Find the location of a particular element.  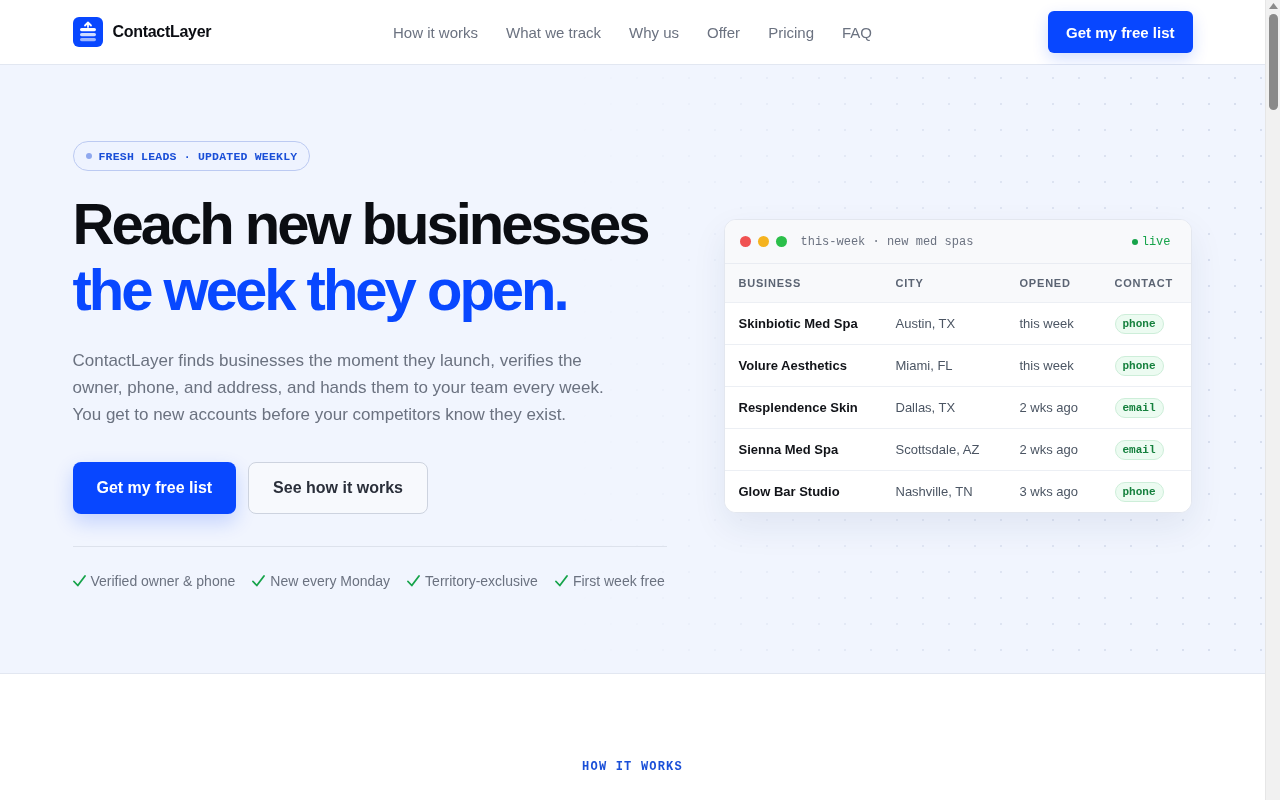

section-eyebrow: HOW IT WORKS is located at coordinates (632, 768).